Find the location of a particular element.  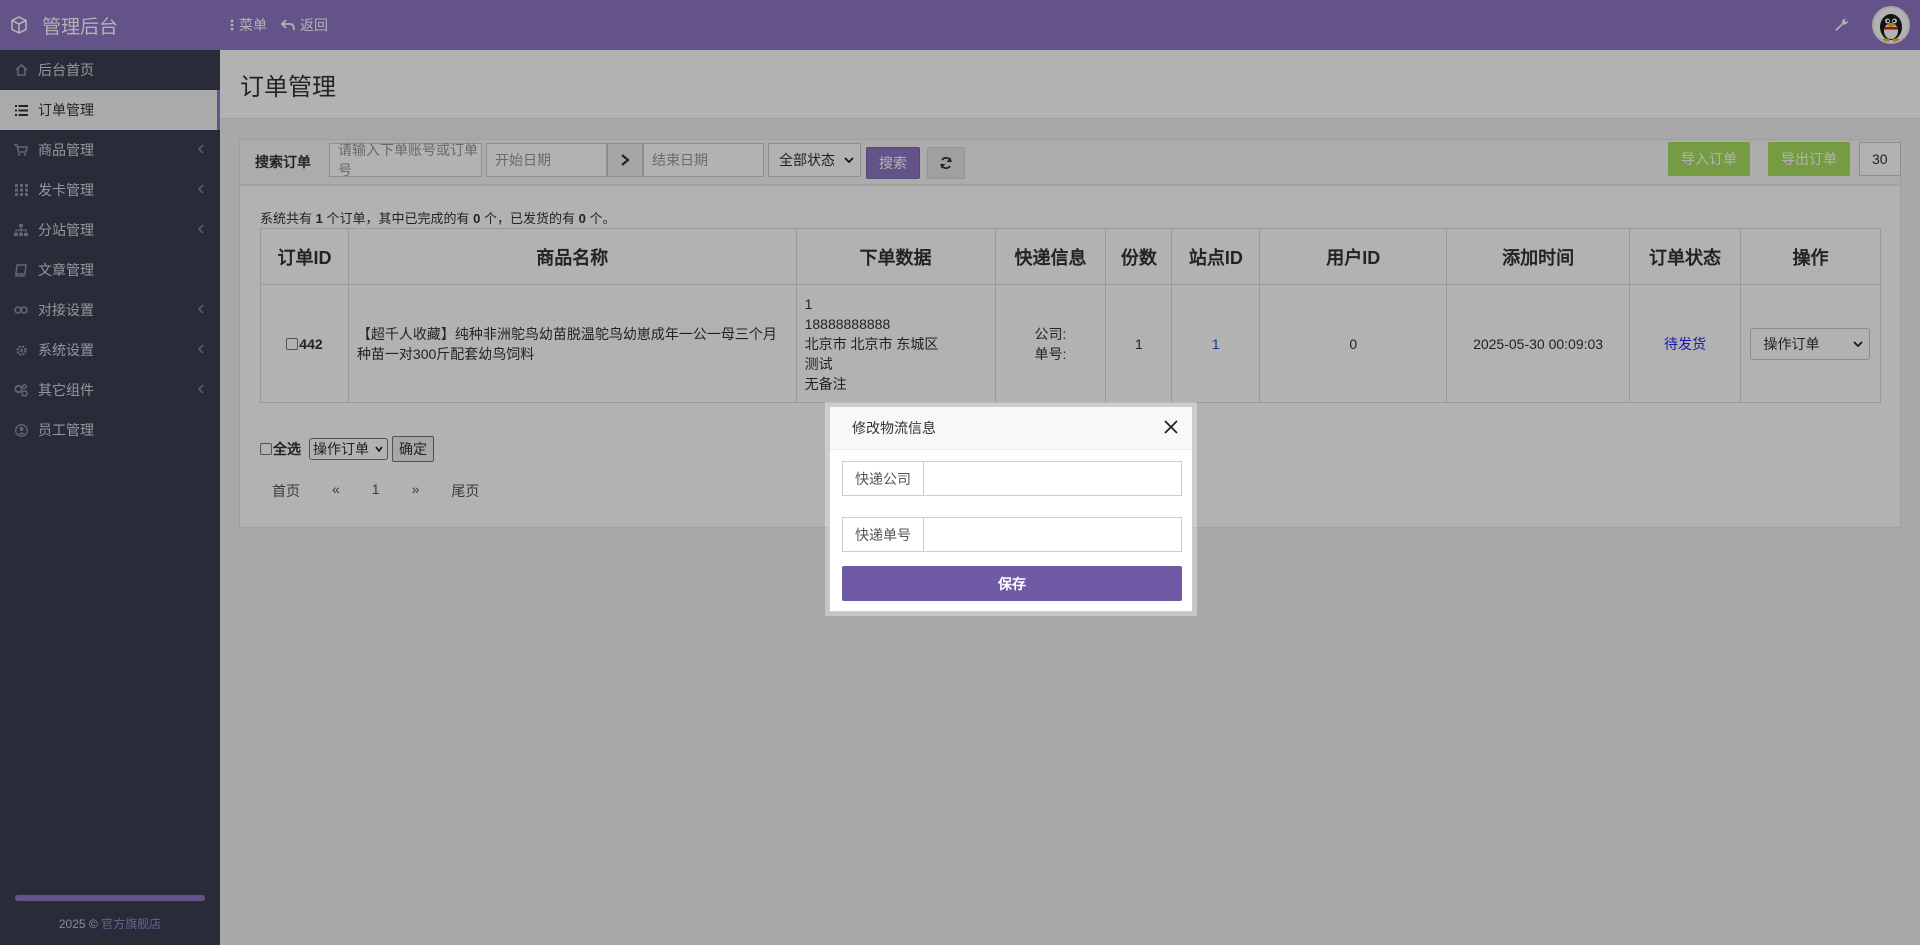

modal-title: 修改物流信息 is located at coordinates (894, 428).